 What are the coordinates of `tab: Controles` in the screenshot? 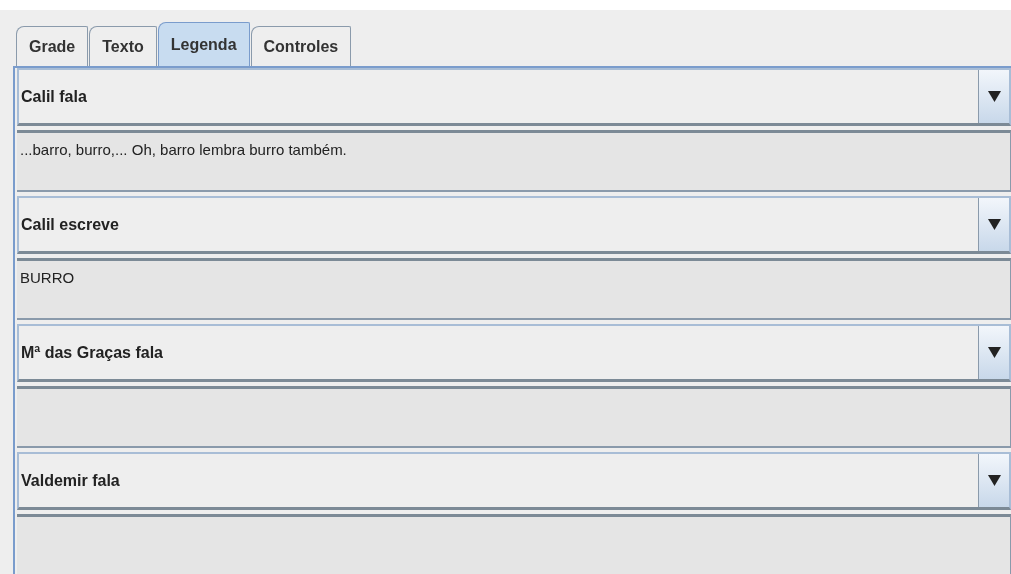 It's located at (301, 46).